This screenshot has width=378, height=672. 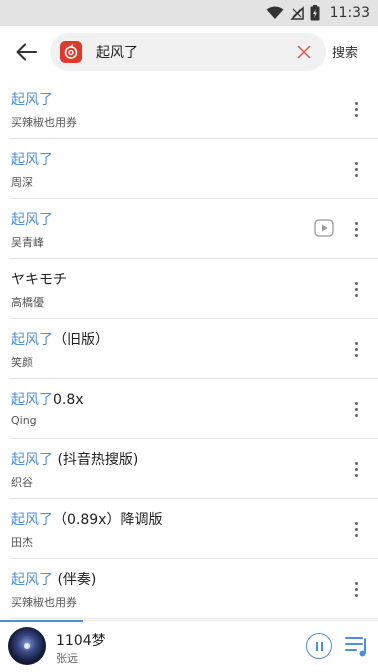 What do you see at coordinates (117, 52) in the screenshot?
I see `search-input: 起风了` at bounding box center [117, 52].